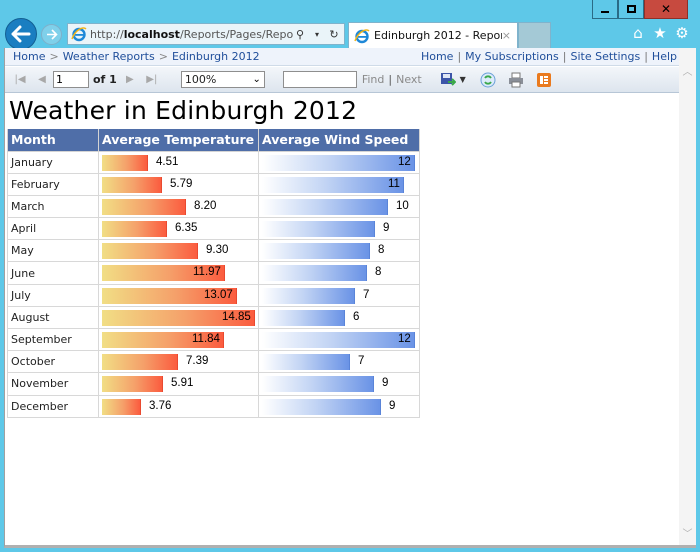 The height and width of the screenshot is (552, 700). I want to click on temperature-cell: 4.51, so click(178, 162).